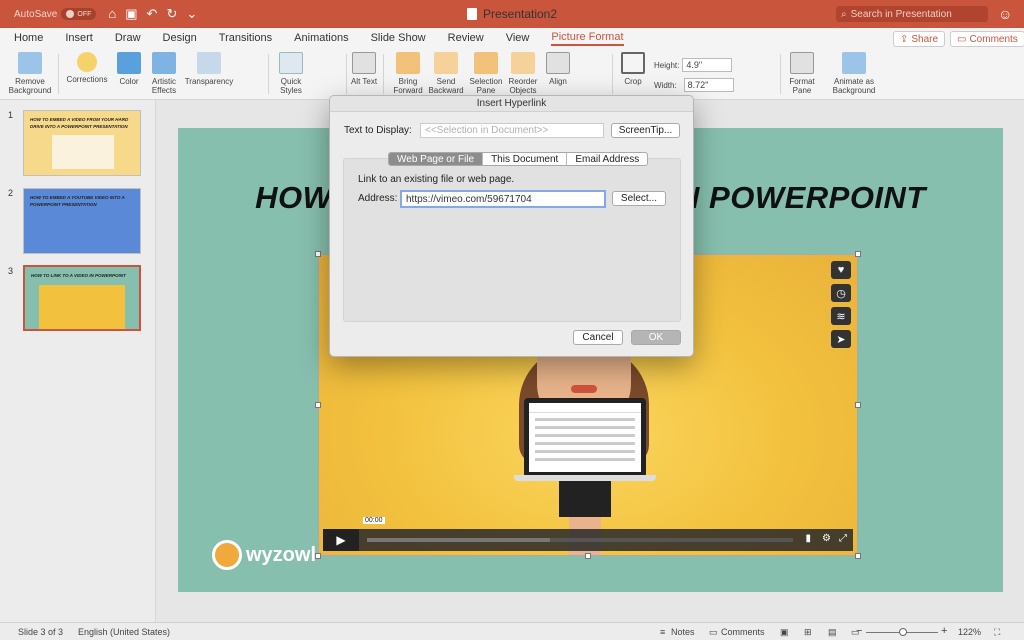 This screenshot has width=1024, height=640. I want to click on slide-count: Slide 3 of 3, so click(40, 632).